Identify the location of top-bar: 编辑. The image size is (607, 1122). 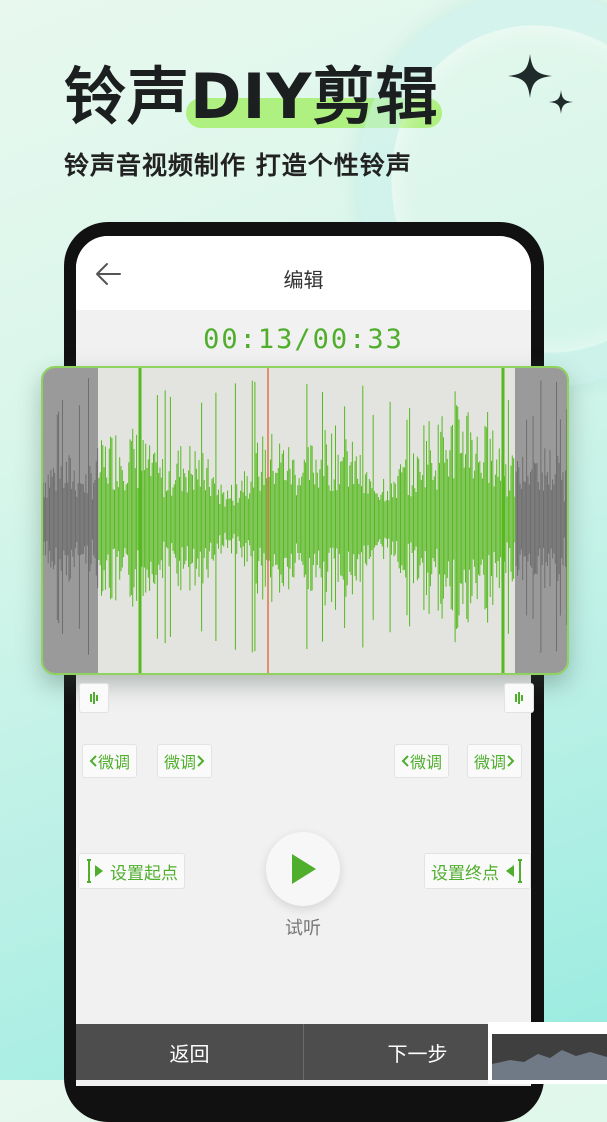
(303, 273).